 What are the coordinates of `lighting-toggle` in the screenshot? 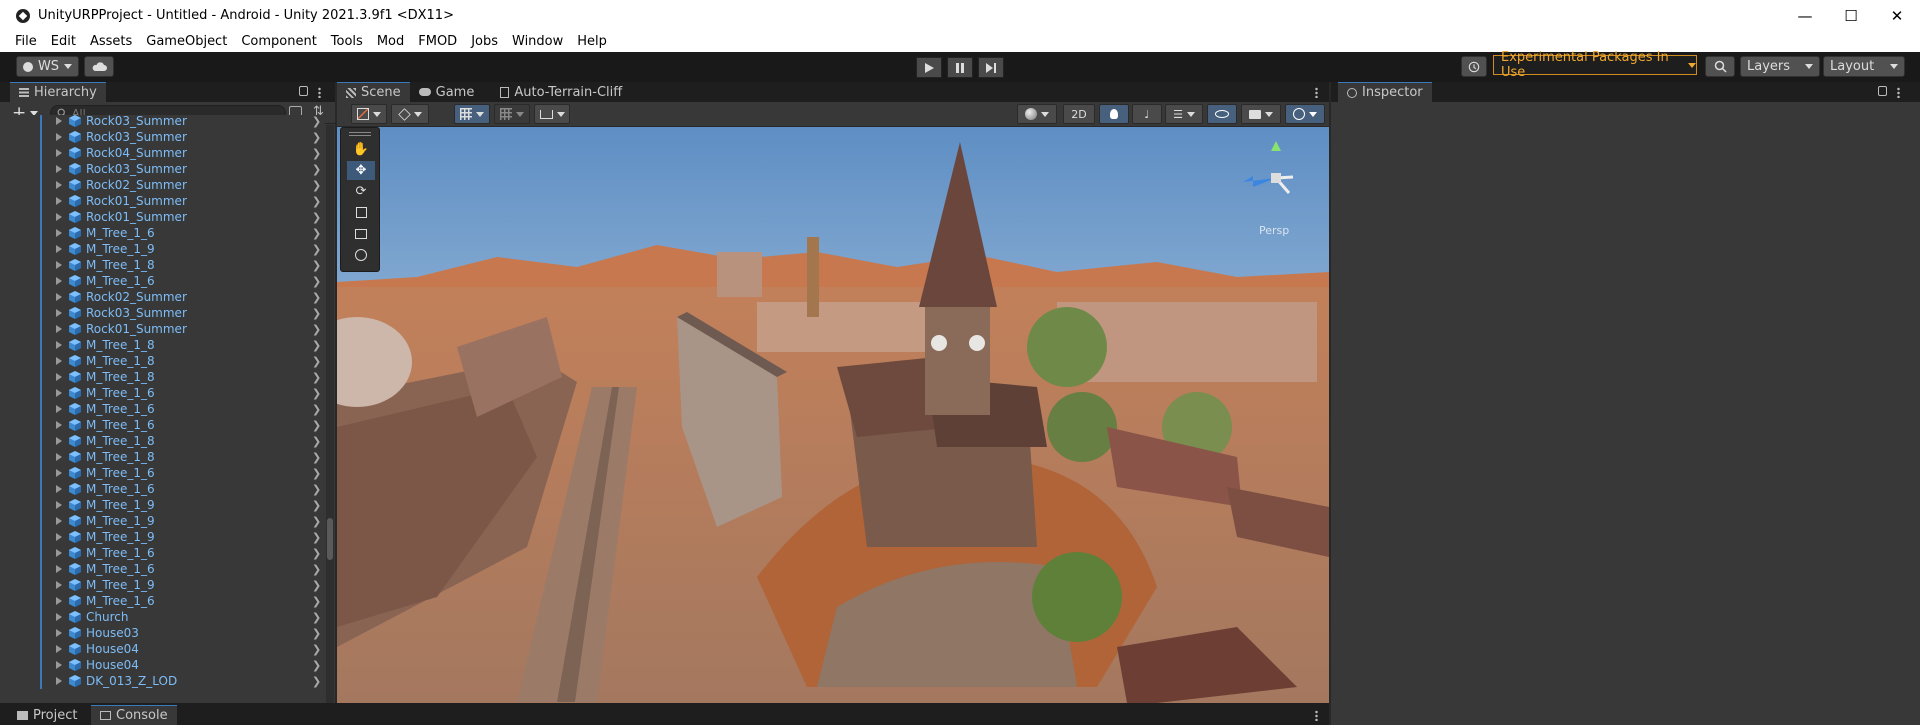 It's located at (1114, 114).